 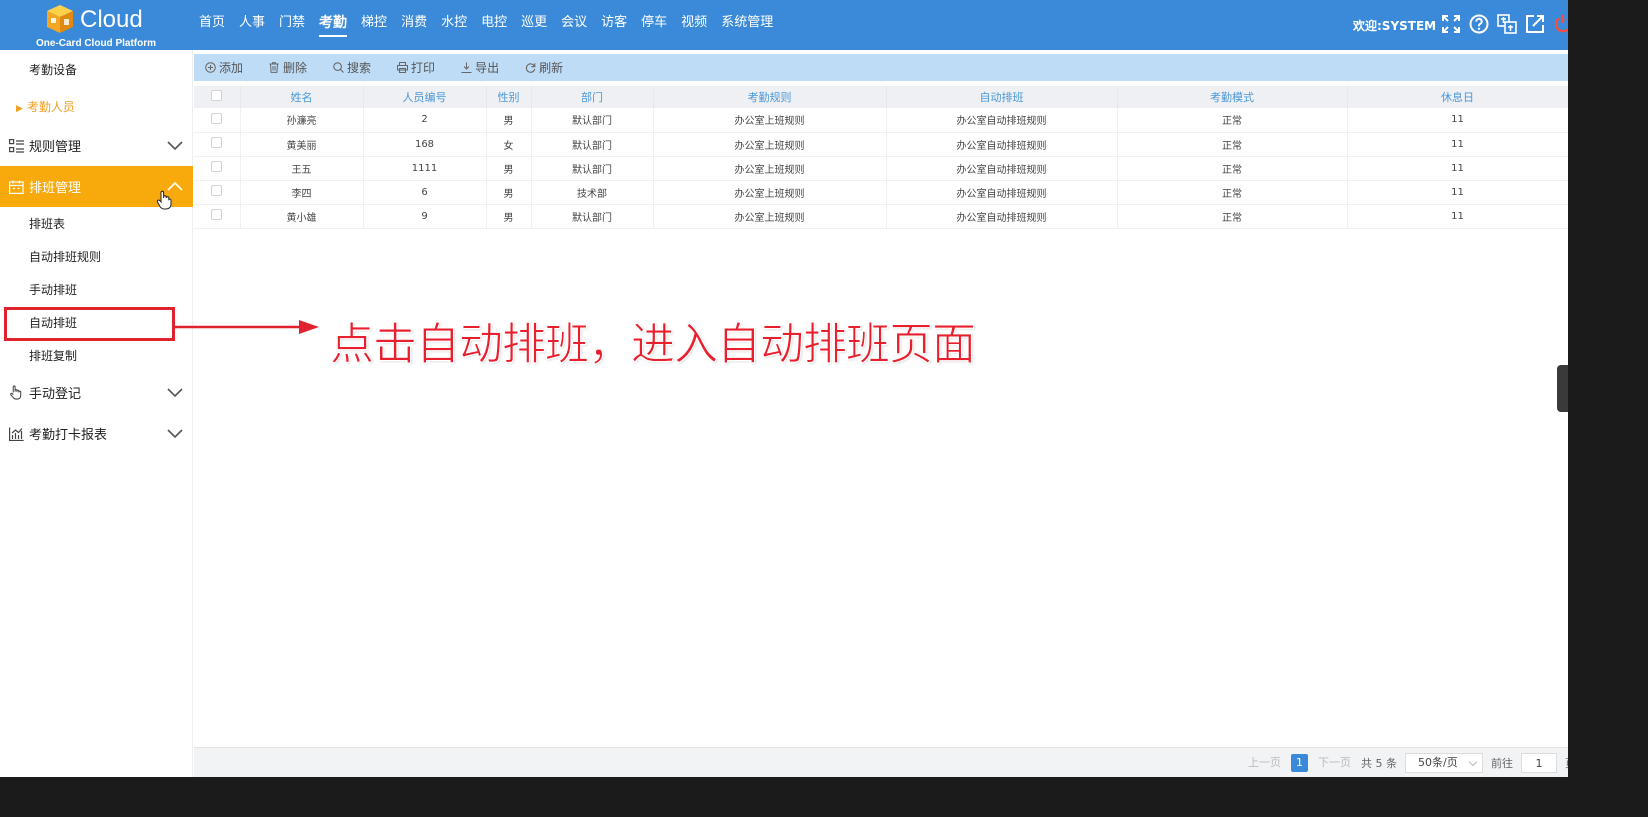 I want to click on nav-item-label: 首页, so click(x=212, y=22).